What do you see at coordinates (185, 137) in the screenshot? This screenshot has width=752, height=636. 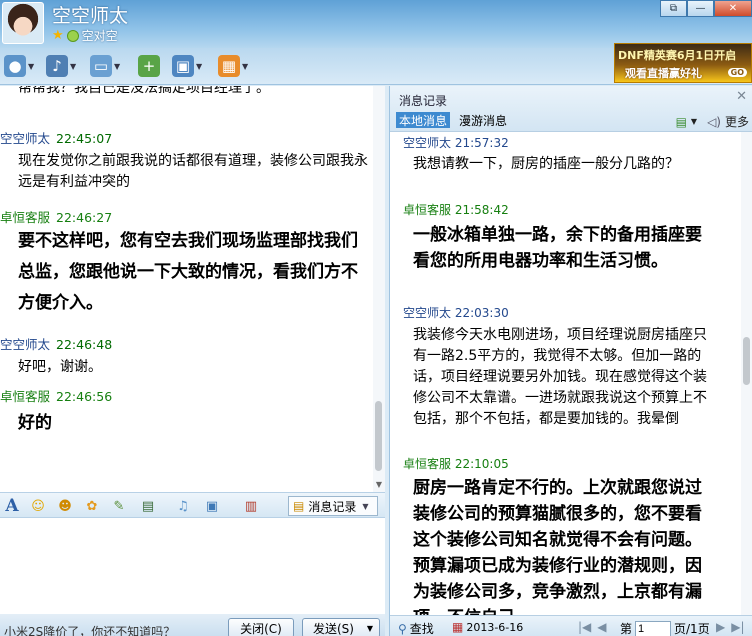 I see `message-header: 空空师太 22:45:07` at bounding box center [185, 137].